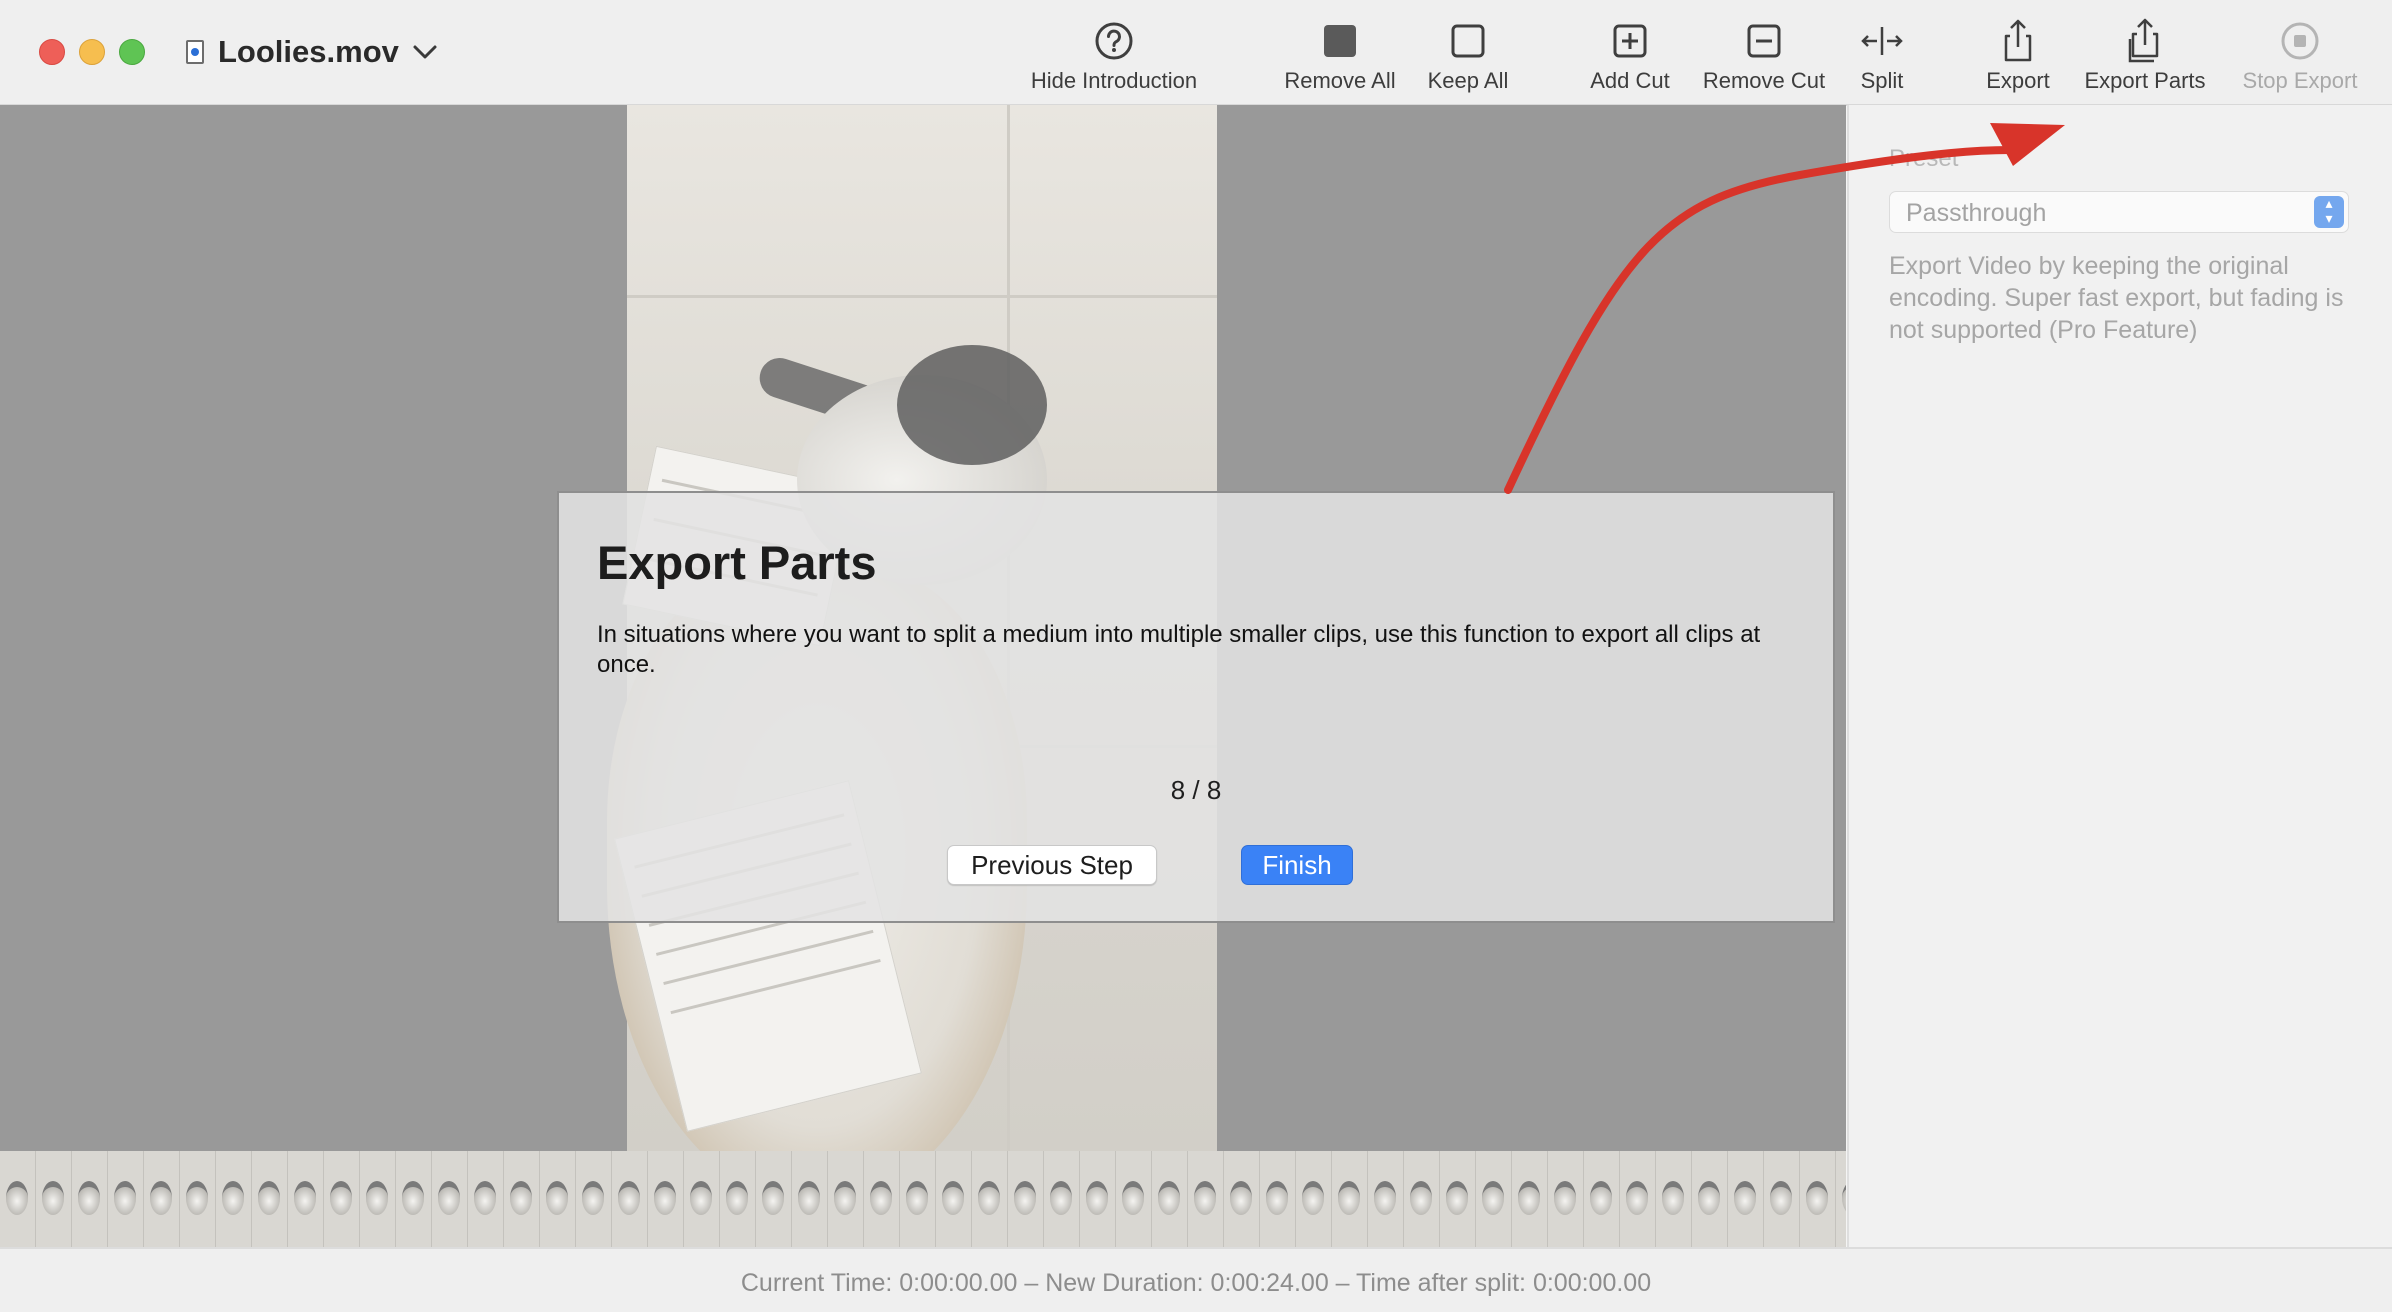  I want to click on toolbar: Loolies.mov Hide Introduction Remove All, so click(1196, 53).